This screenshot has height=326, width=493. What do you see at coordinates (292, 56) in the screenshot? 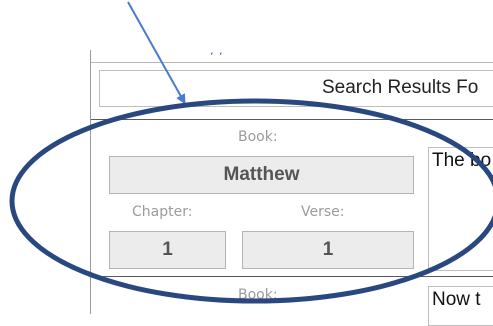
I see `previous-section-edge: ‾ ‚ ‚ ′` at bounding box center [292, 56].